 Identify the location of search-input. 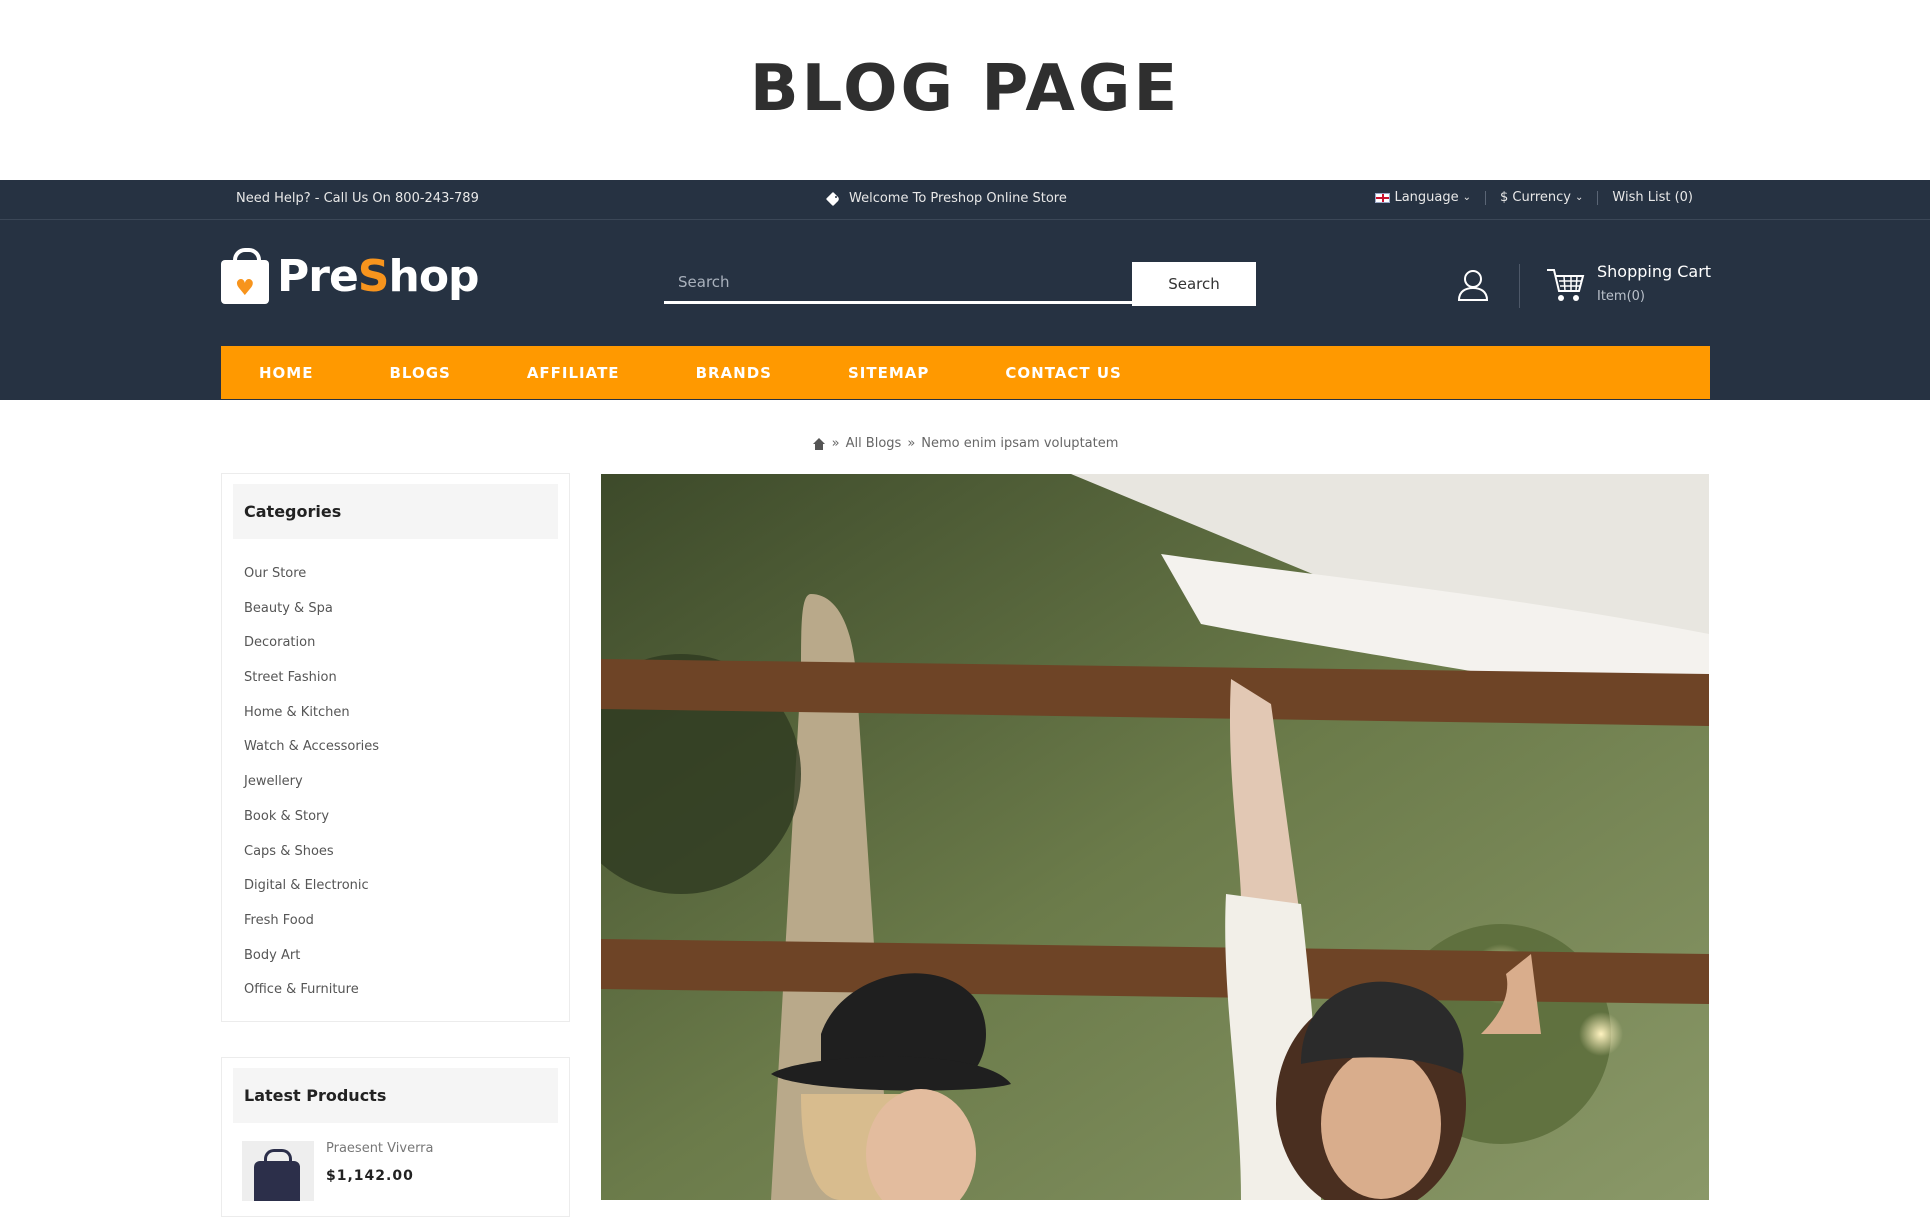
(898, 283).